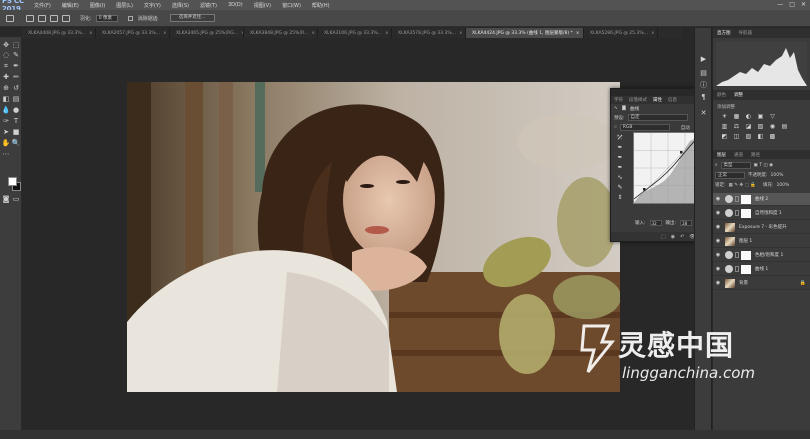  What do you see at coordinates (638, 100) in the screenshot?
I see `tab-paragraph-styles: 段落样式` at bounding box center [638, 100].